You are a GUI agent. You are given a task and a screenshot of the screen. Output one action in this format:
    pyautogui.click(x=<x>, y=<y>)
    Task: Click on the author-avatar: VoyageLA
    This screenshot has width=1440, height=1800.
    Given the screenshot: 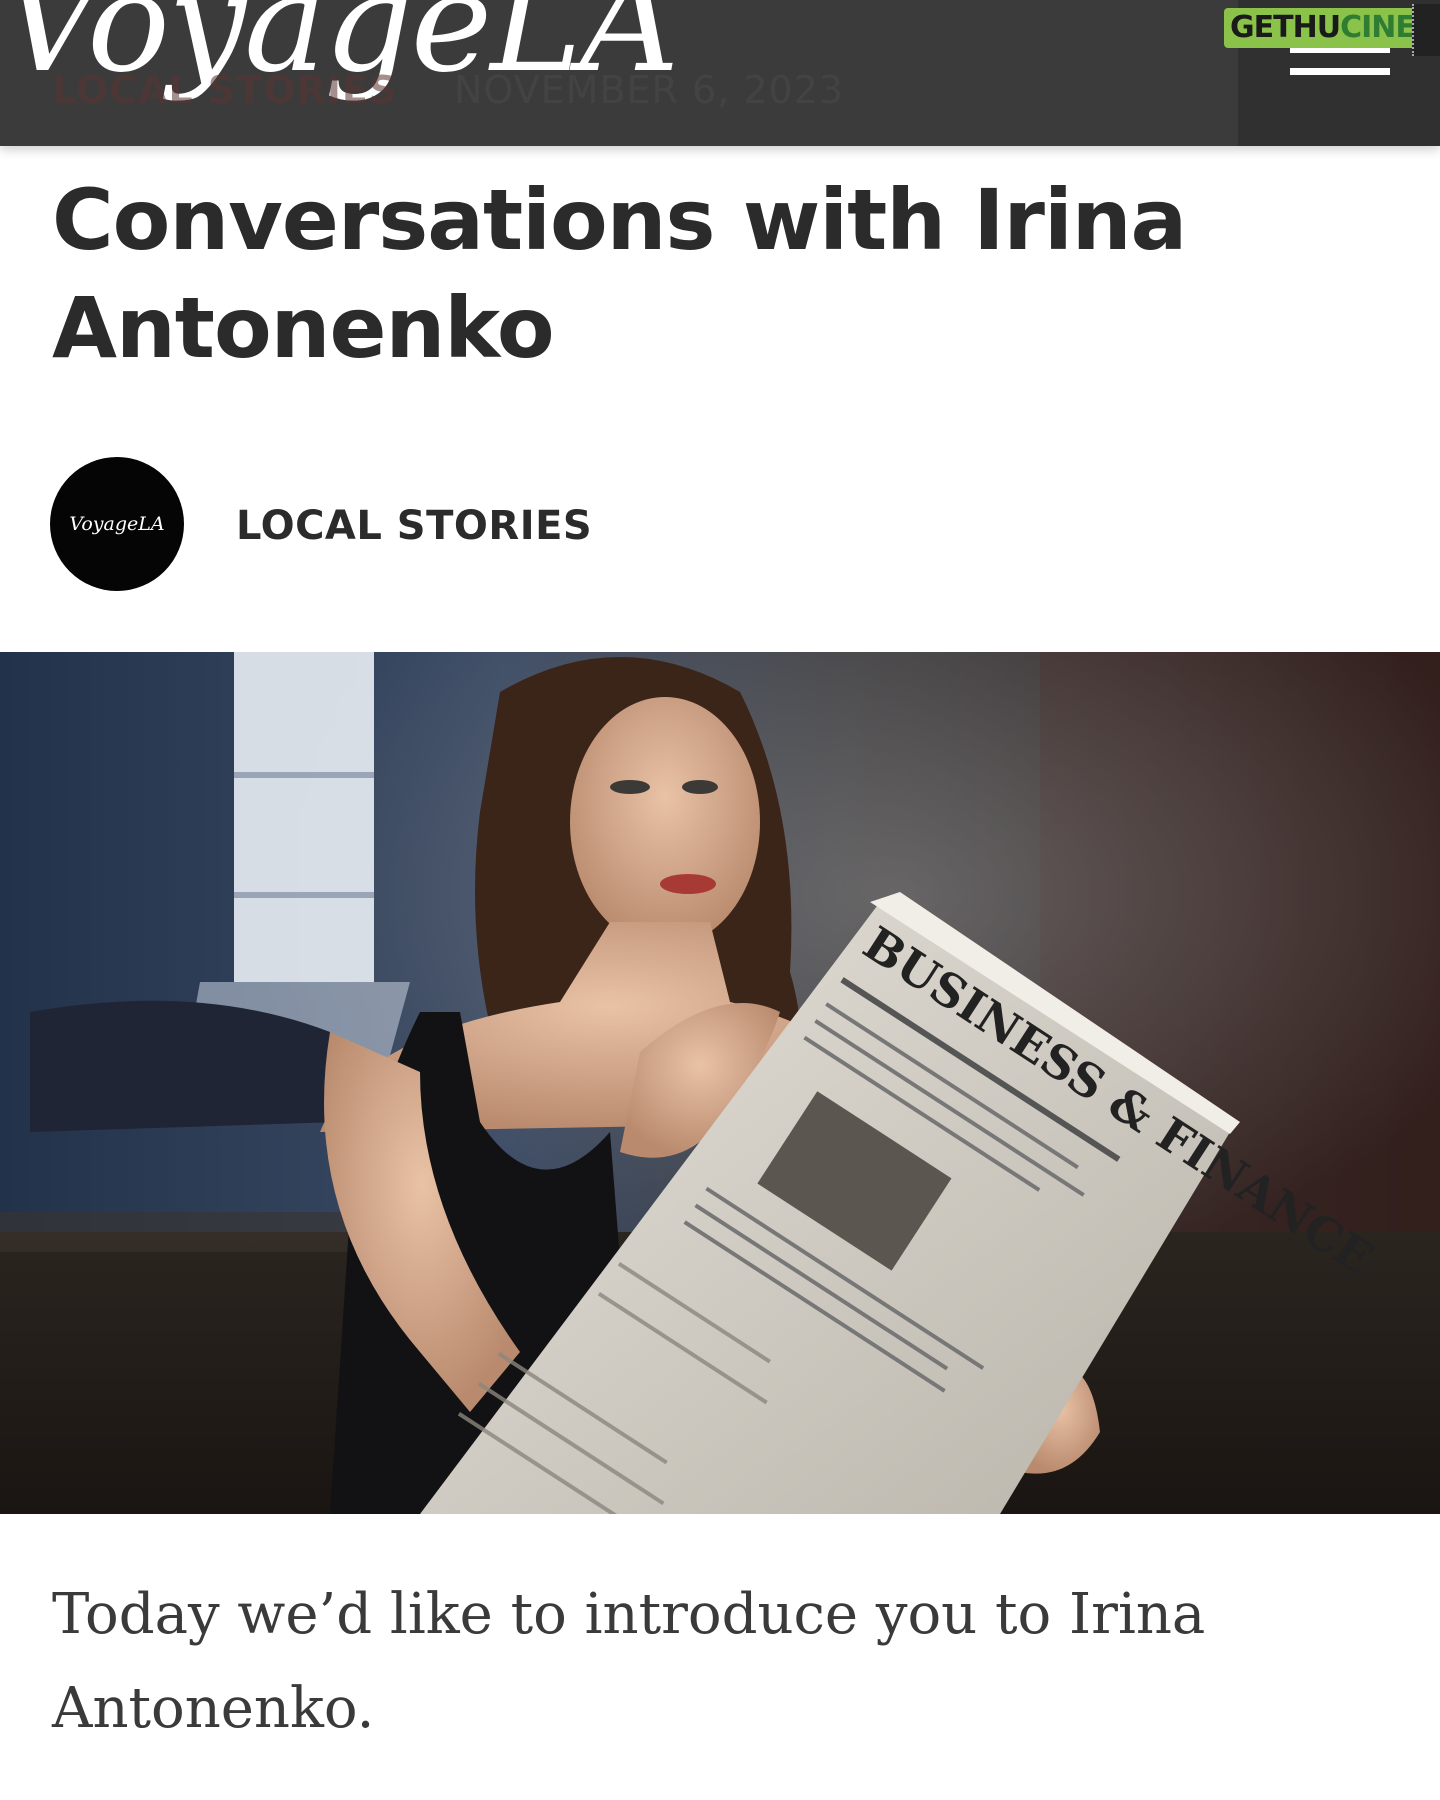 What is the action you would take?
    pyautogui.click(x=117, y=524)
    